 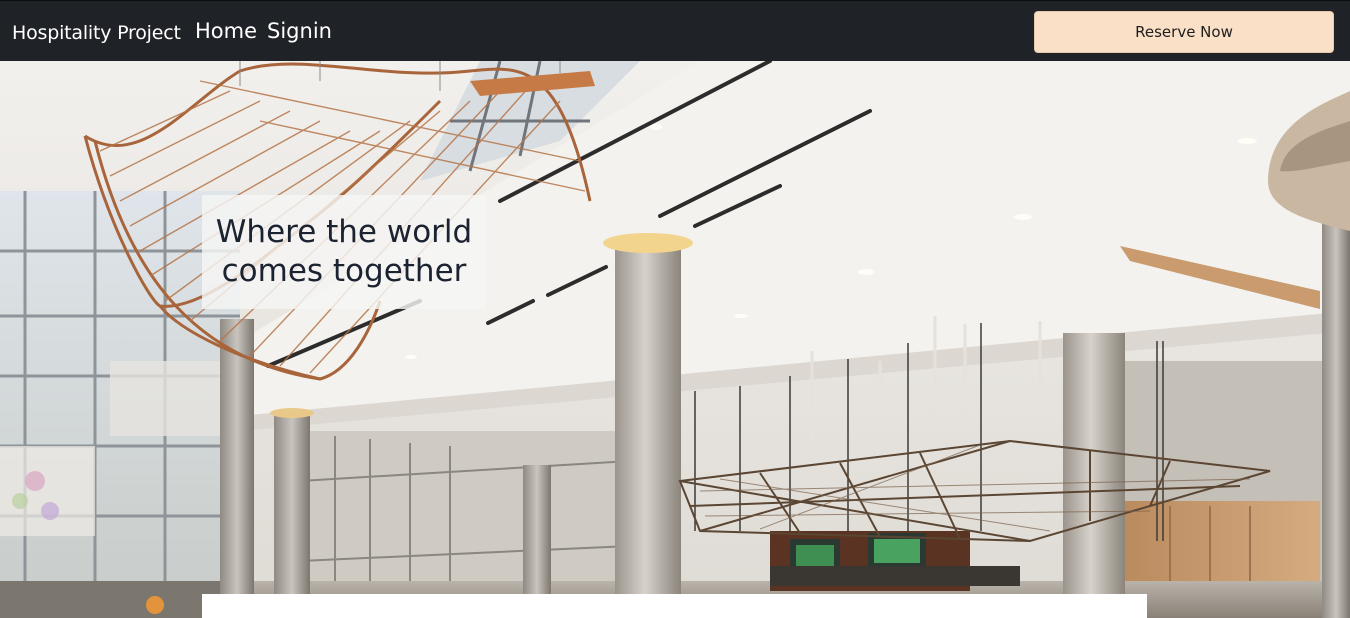 What do you see at coordinates (299, 31) in the screenshot?
I see `nav-link-signin: Signin` at bounding box center [299, 31].